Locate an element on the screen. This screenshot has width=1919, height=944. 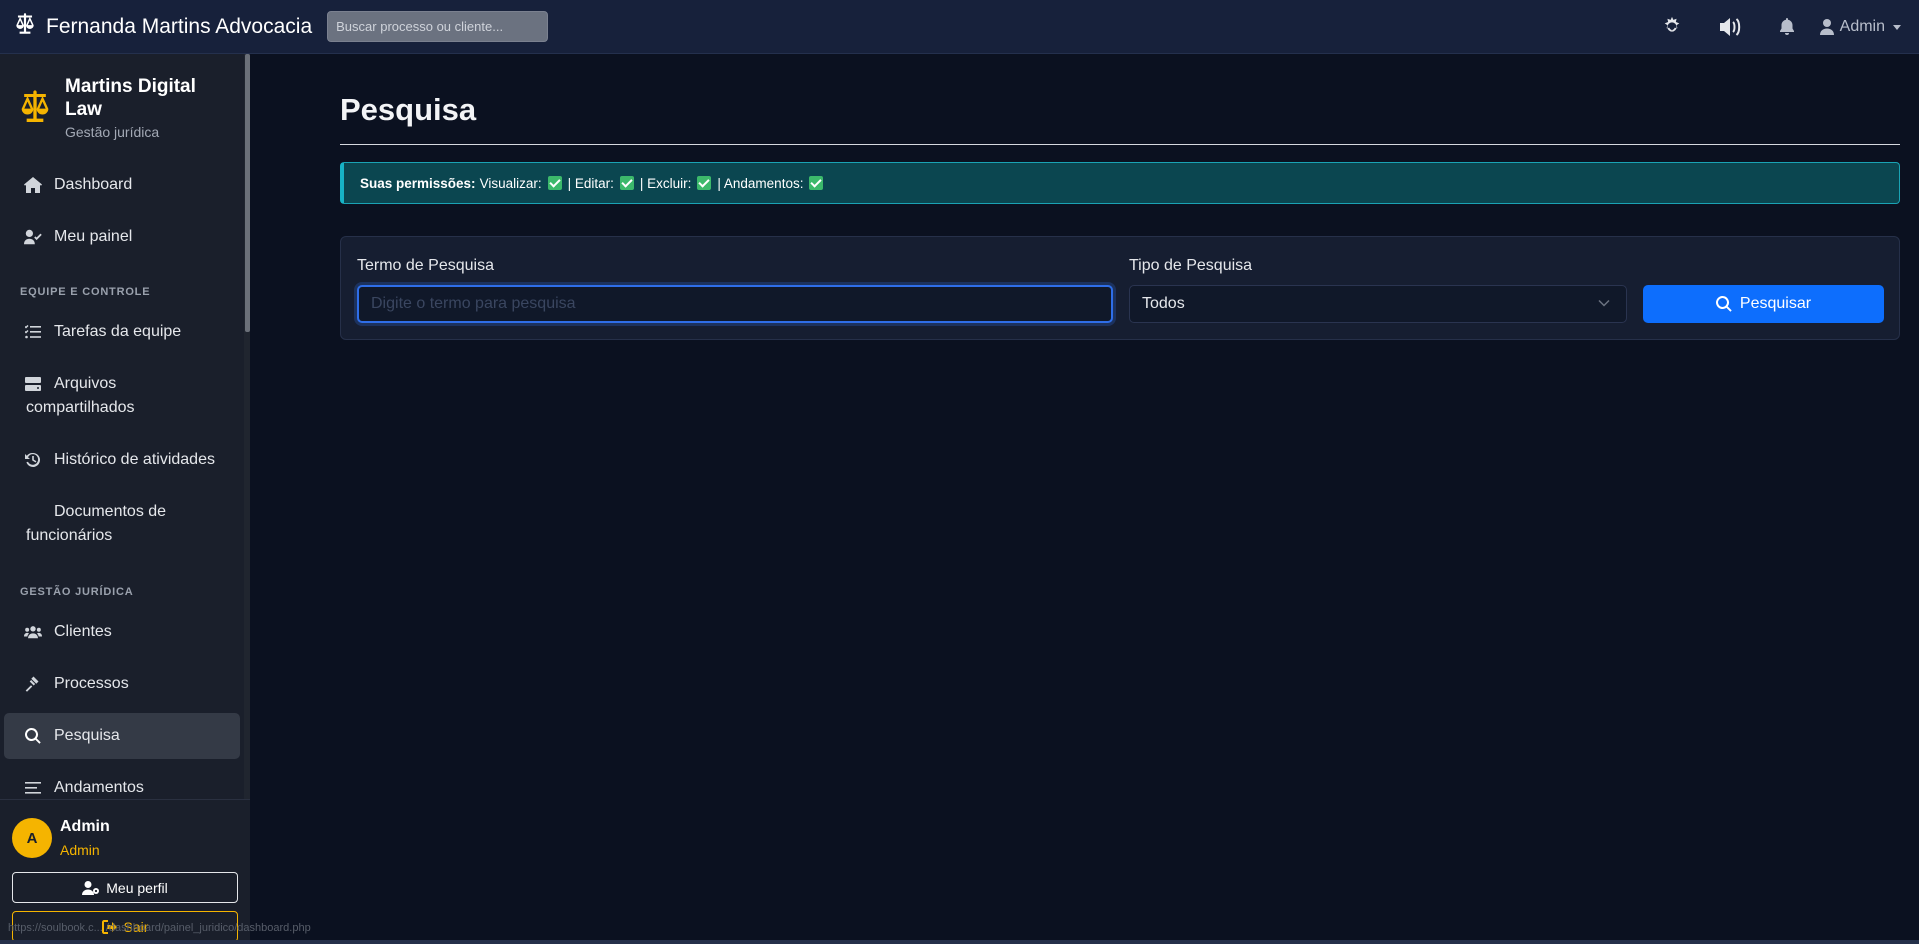
sidebar-brand: Martins Digital Law Gestão jurídica is located at coordinates (115, 107).